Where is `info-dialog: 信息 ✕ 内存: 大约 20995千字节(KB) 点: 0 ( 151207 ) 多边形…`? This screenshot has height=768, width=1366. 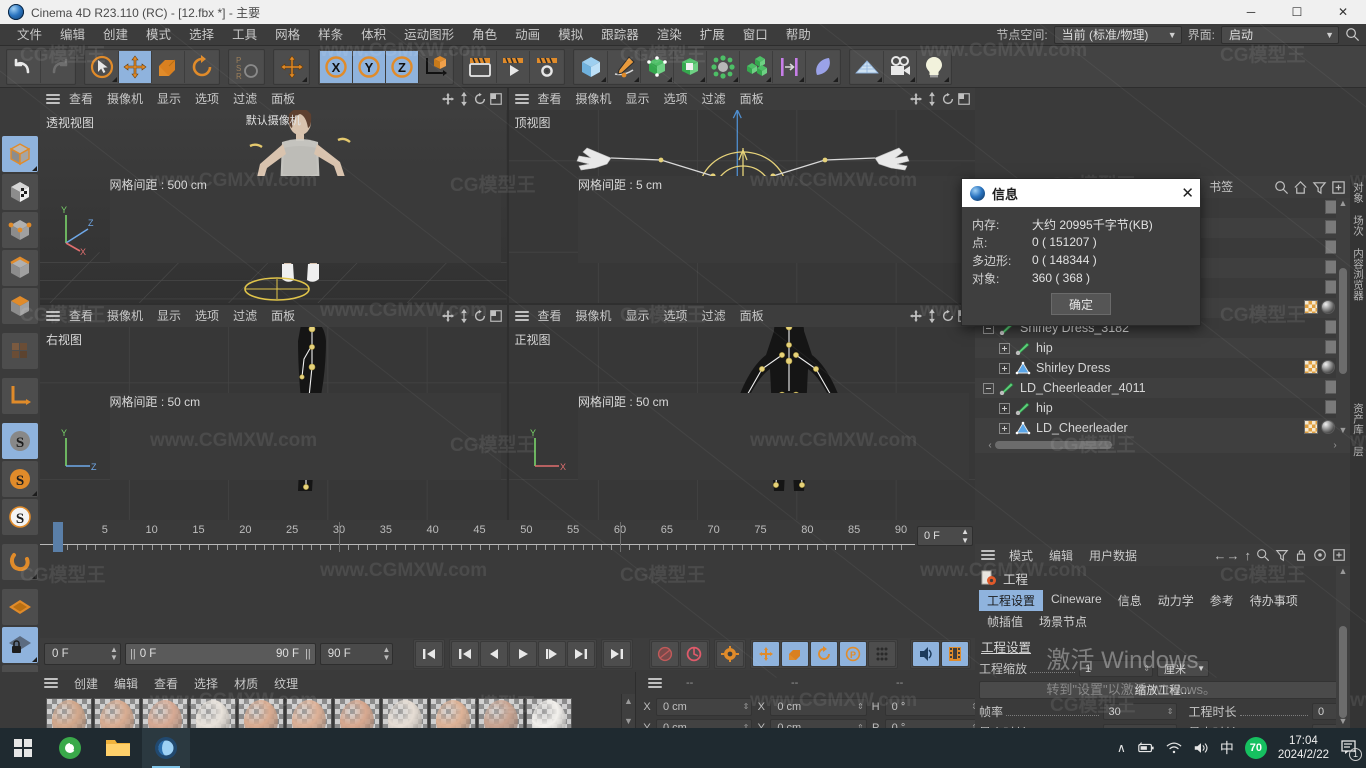
info-dialog: 信息 ✕ 内存: 大约 20995千字节(KB) 点: 0 ( 151207 ) 多边形… is located at coordinates (1081, 252).